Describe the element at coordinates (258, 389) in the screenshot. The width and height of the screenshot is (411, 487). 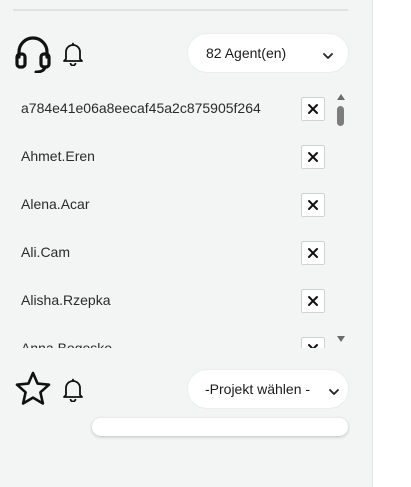
I see `project-select-label: -Projekt wählen -` at that location.